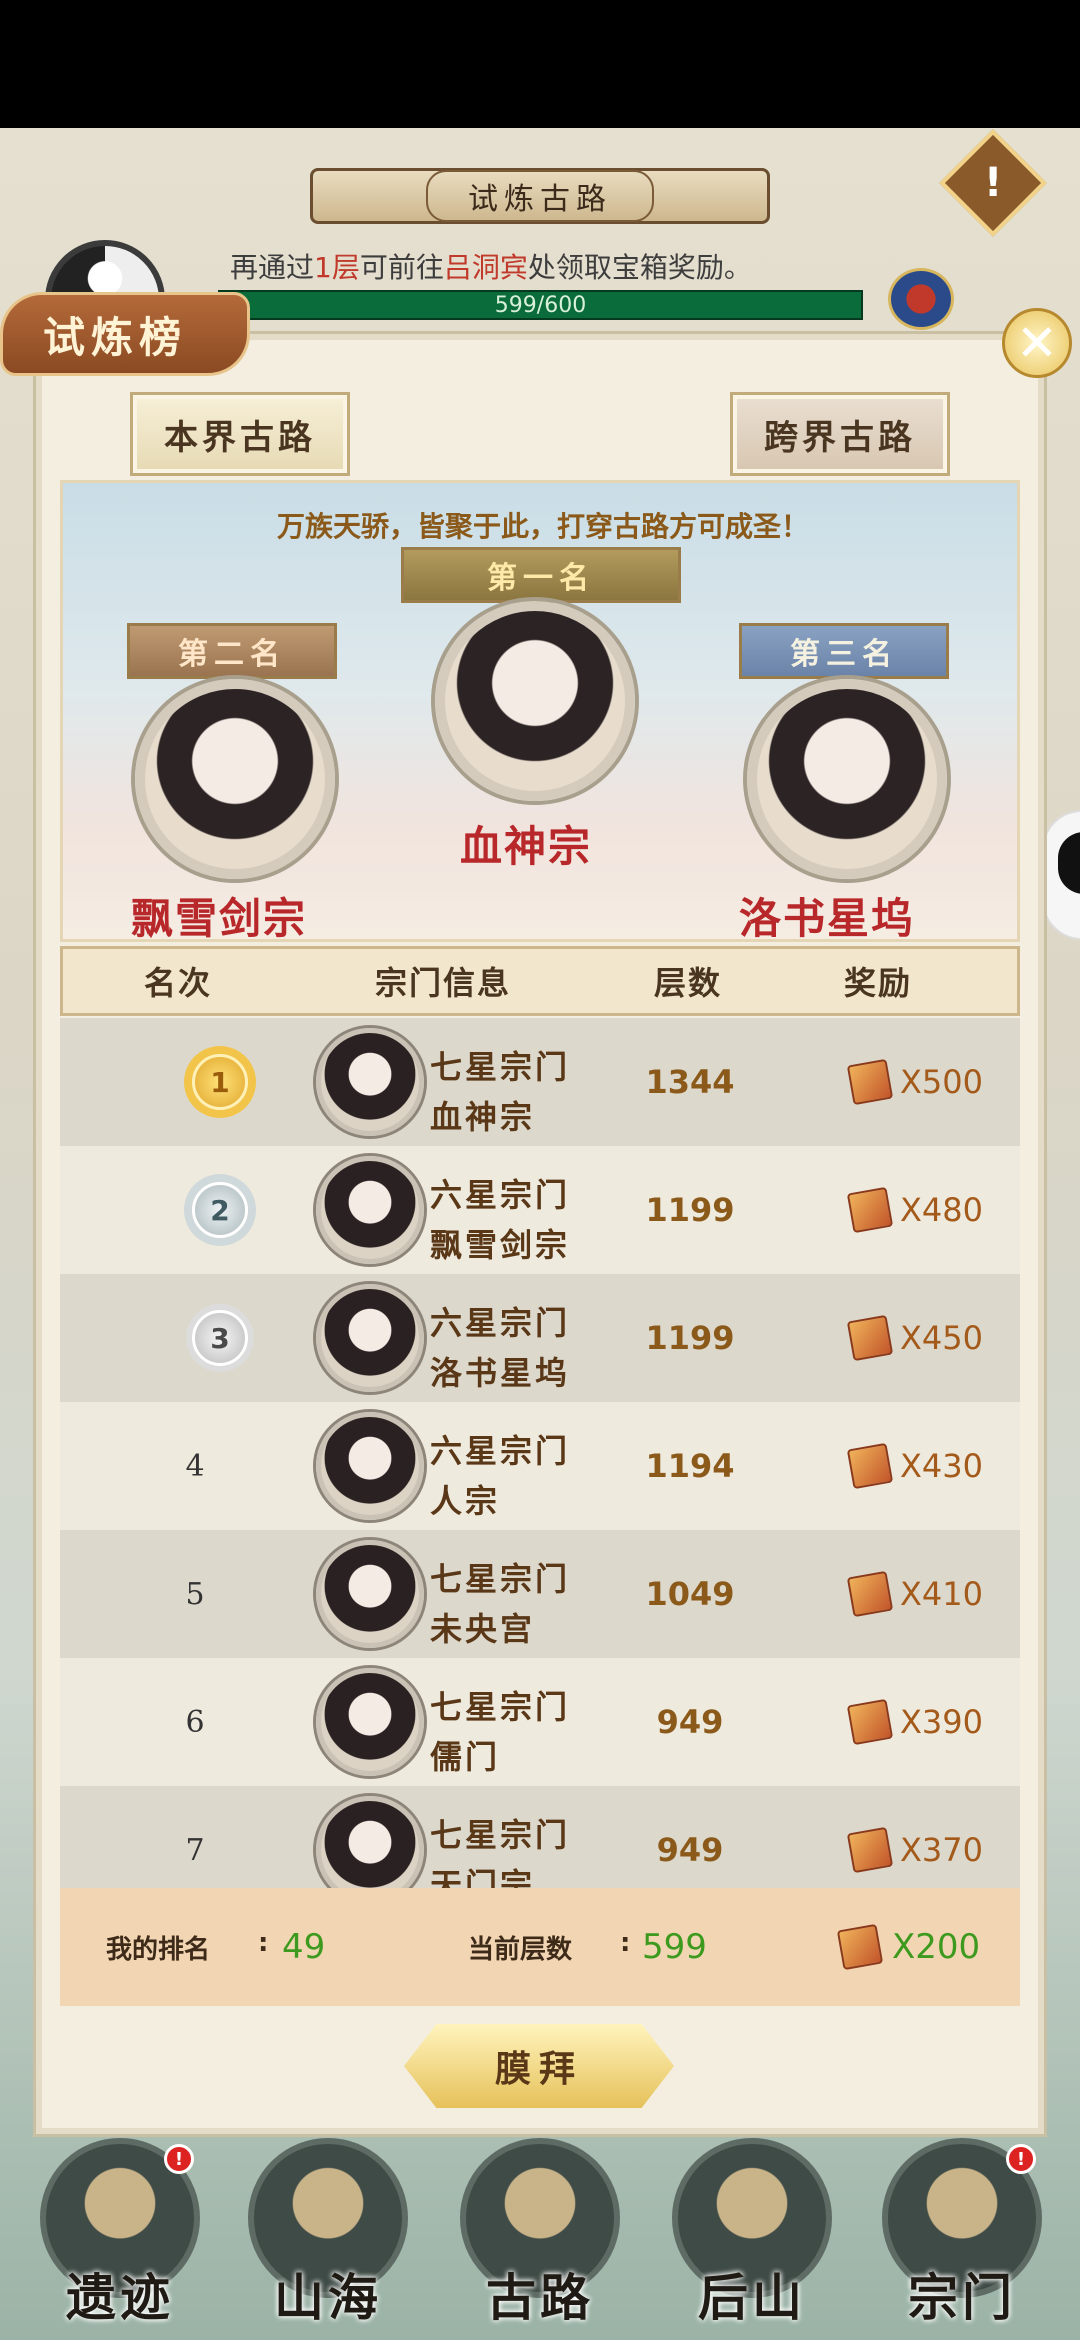 This screenshot has height=2340, width=1080. I want to click on road-title: 试炼古路, so click(540, 196).